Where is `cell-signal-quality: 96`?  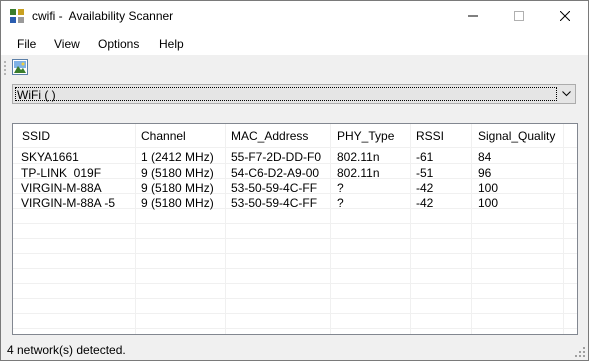 cell-signal-quality: 96 is located at coordinates (485, 173).